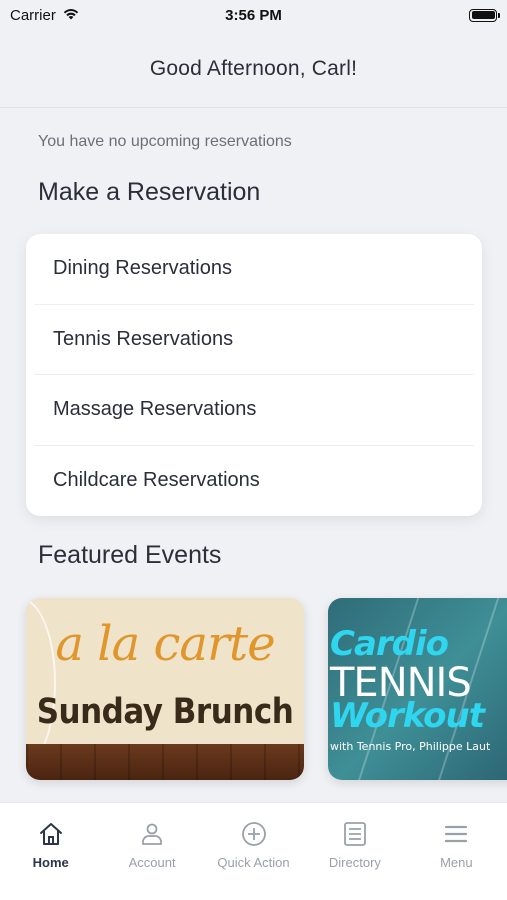  What do you see at coordinates (130, 555) in the screenshot?
I see `featured-events-title: Featured Events` at bounding box center [130, 555].